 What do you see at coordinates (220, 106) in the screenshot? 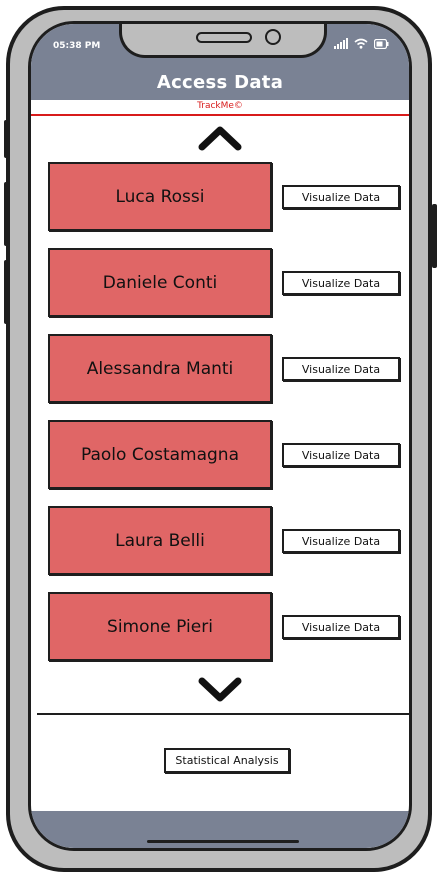
I see `brand-label: TrackMe©` at bounding box center [220, 106].